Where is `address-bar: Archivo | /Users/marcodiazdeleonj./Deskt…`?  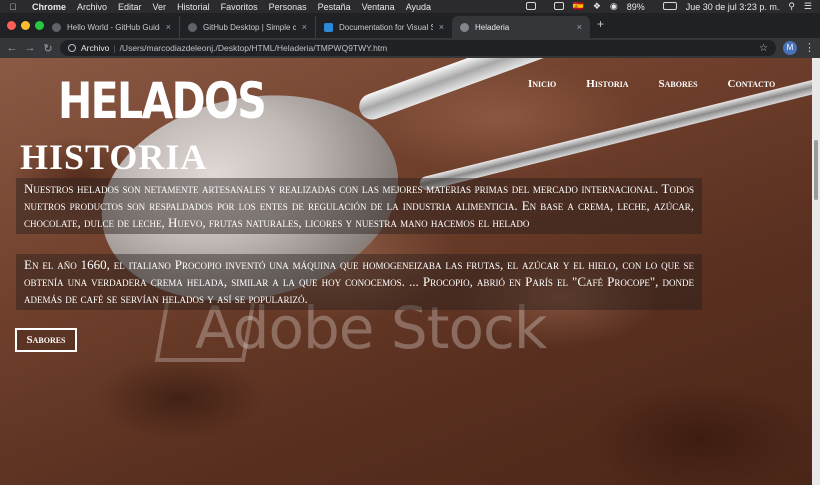 address-bar: Archivo | /Users/marcodiazdeleonj./Deskt… is located at coordinates (418, 48).